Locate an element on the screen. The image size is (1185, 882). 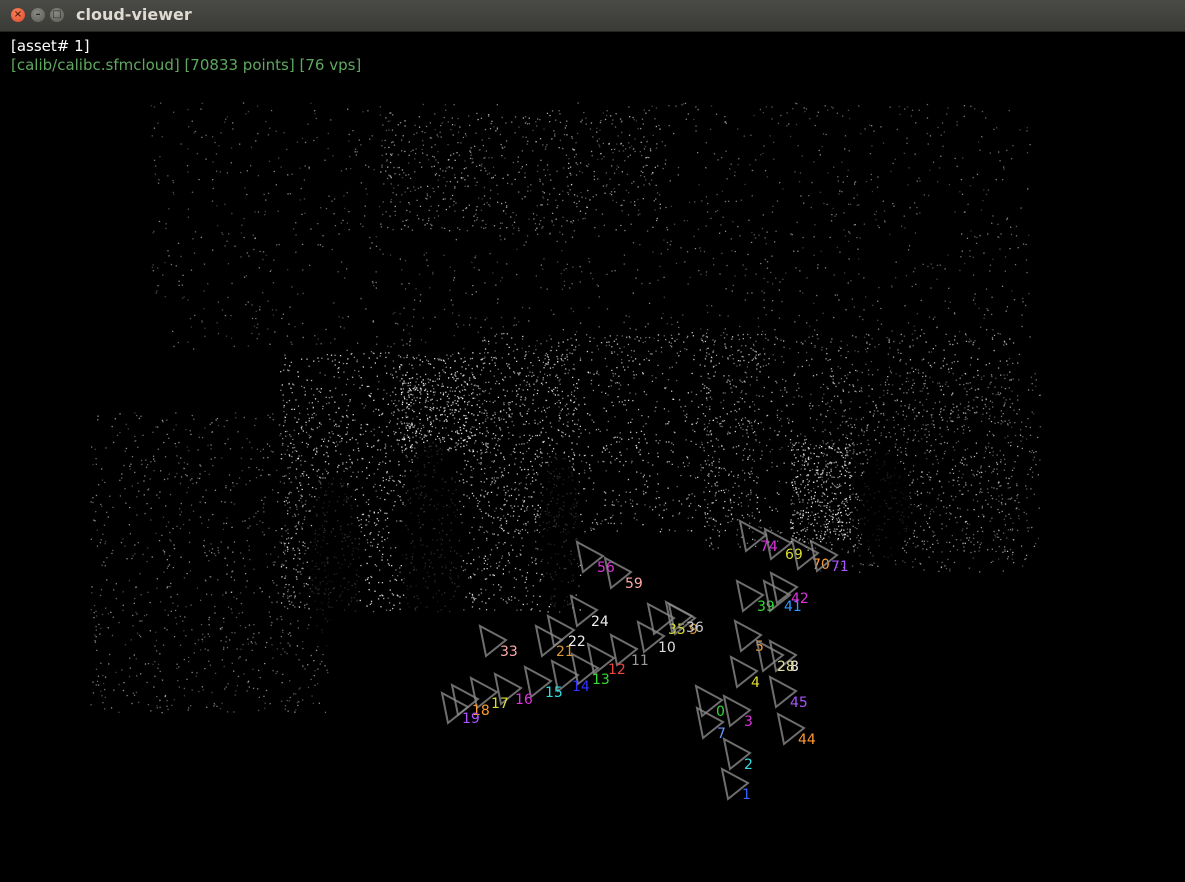
viewpoint-label: 12 is located at coordinates (617, 670).